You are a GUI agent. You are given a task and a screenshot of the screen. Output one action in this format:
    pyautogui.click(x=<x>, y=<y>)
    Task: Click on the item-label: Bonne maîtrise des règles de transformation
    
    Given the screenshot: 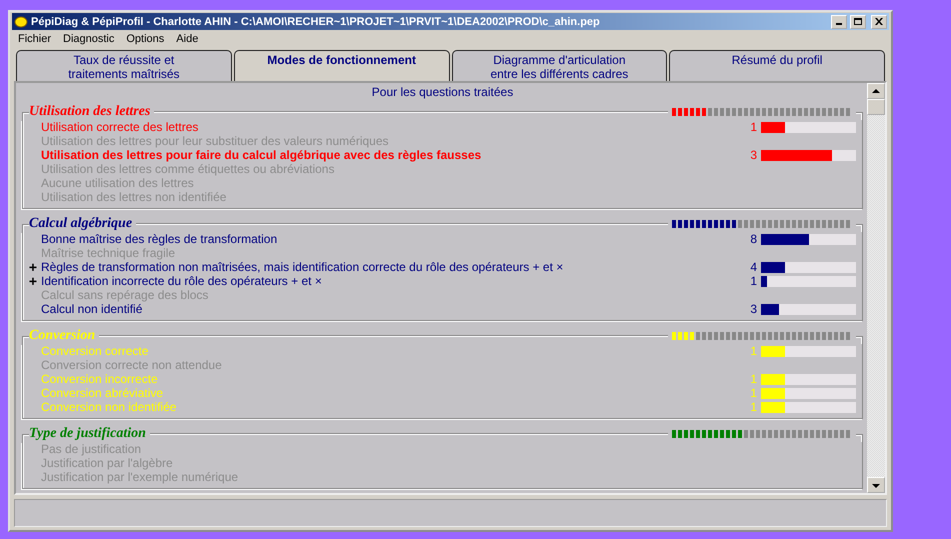 What is the action you would take?
    pyautogui.click(x=159, y=239)
    